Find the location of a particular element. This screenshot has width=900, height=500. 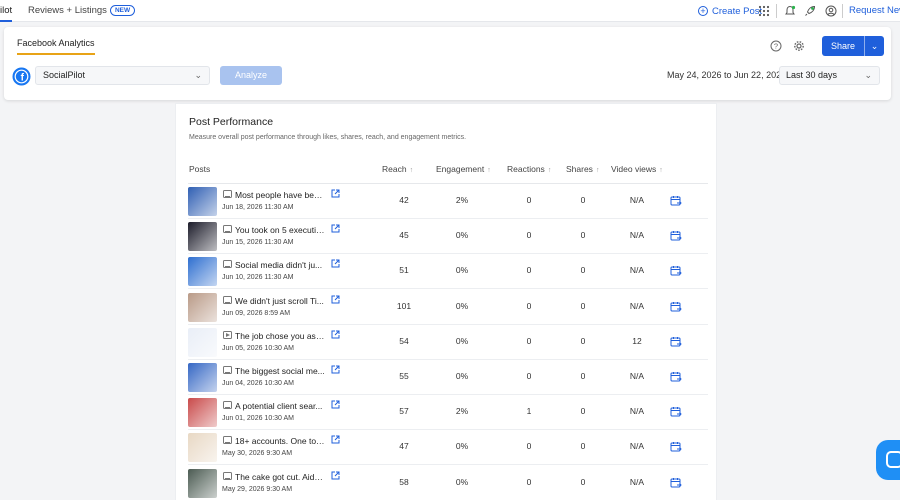

reach-value: 55 is located at coordinates (404, 376).